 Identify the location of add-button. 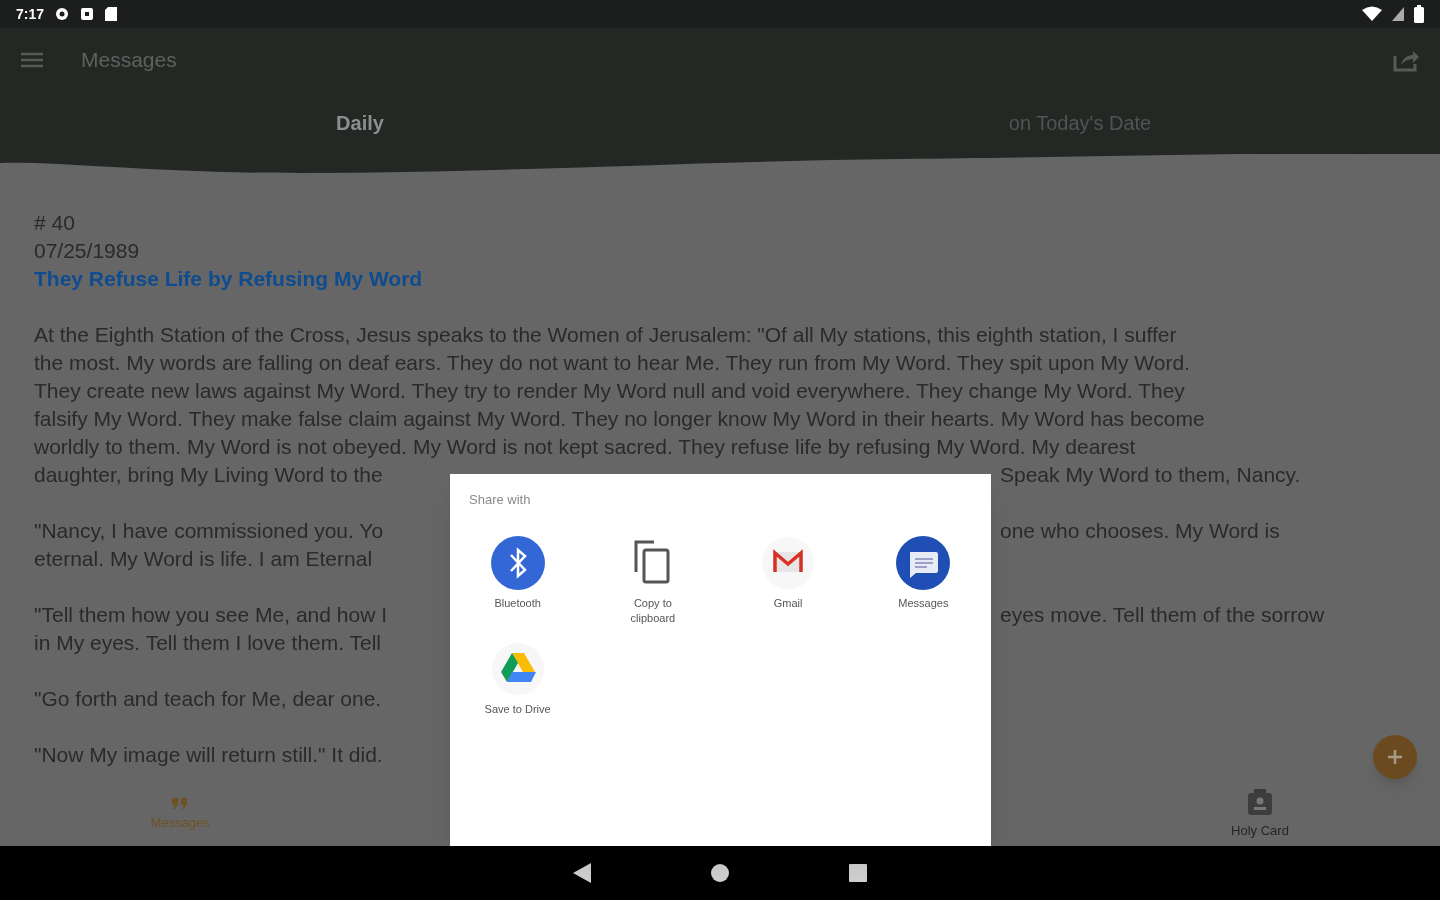
(1395, 757).